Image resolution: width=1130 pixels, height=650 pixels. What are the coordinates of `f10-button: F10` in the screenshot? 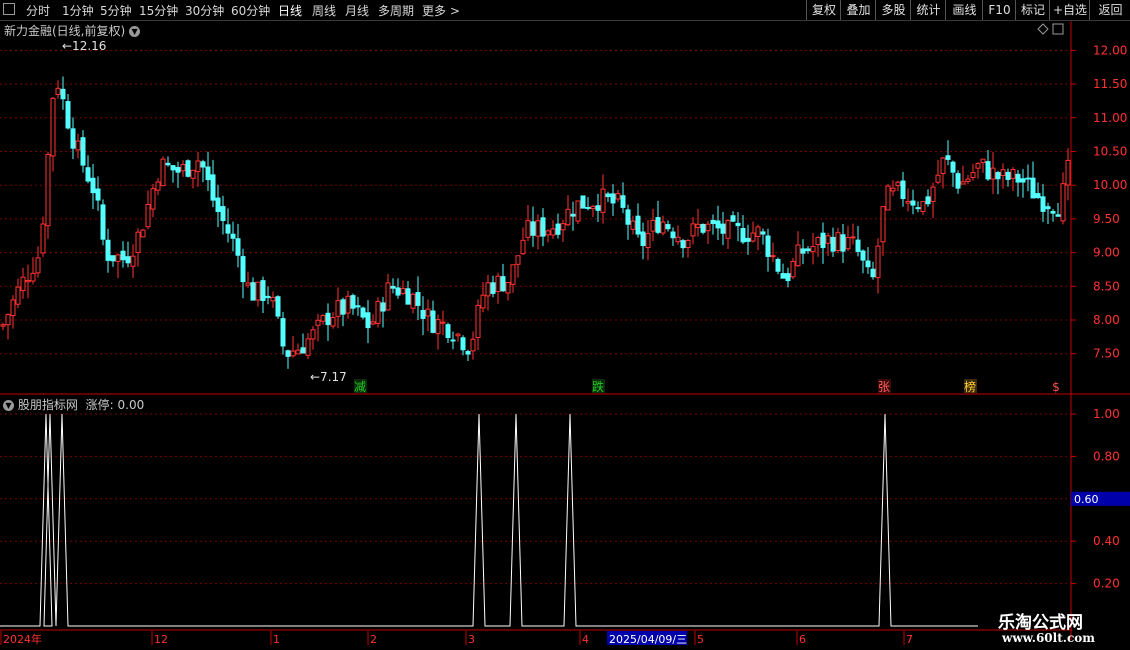 It's located at (999, 10).